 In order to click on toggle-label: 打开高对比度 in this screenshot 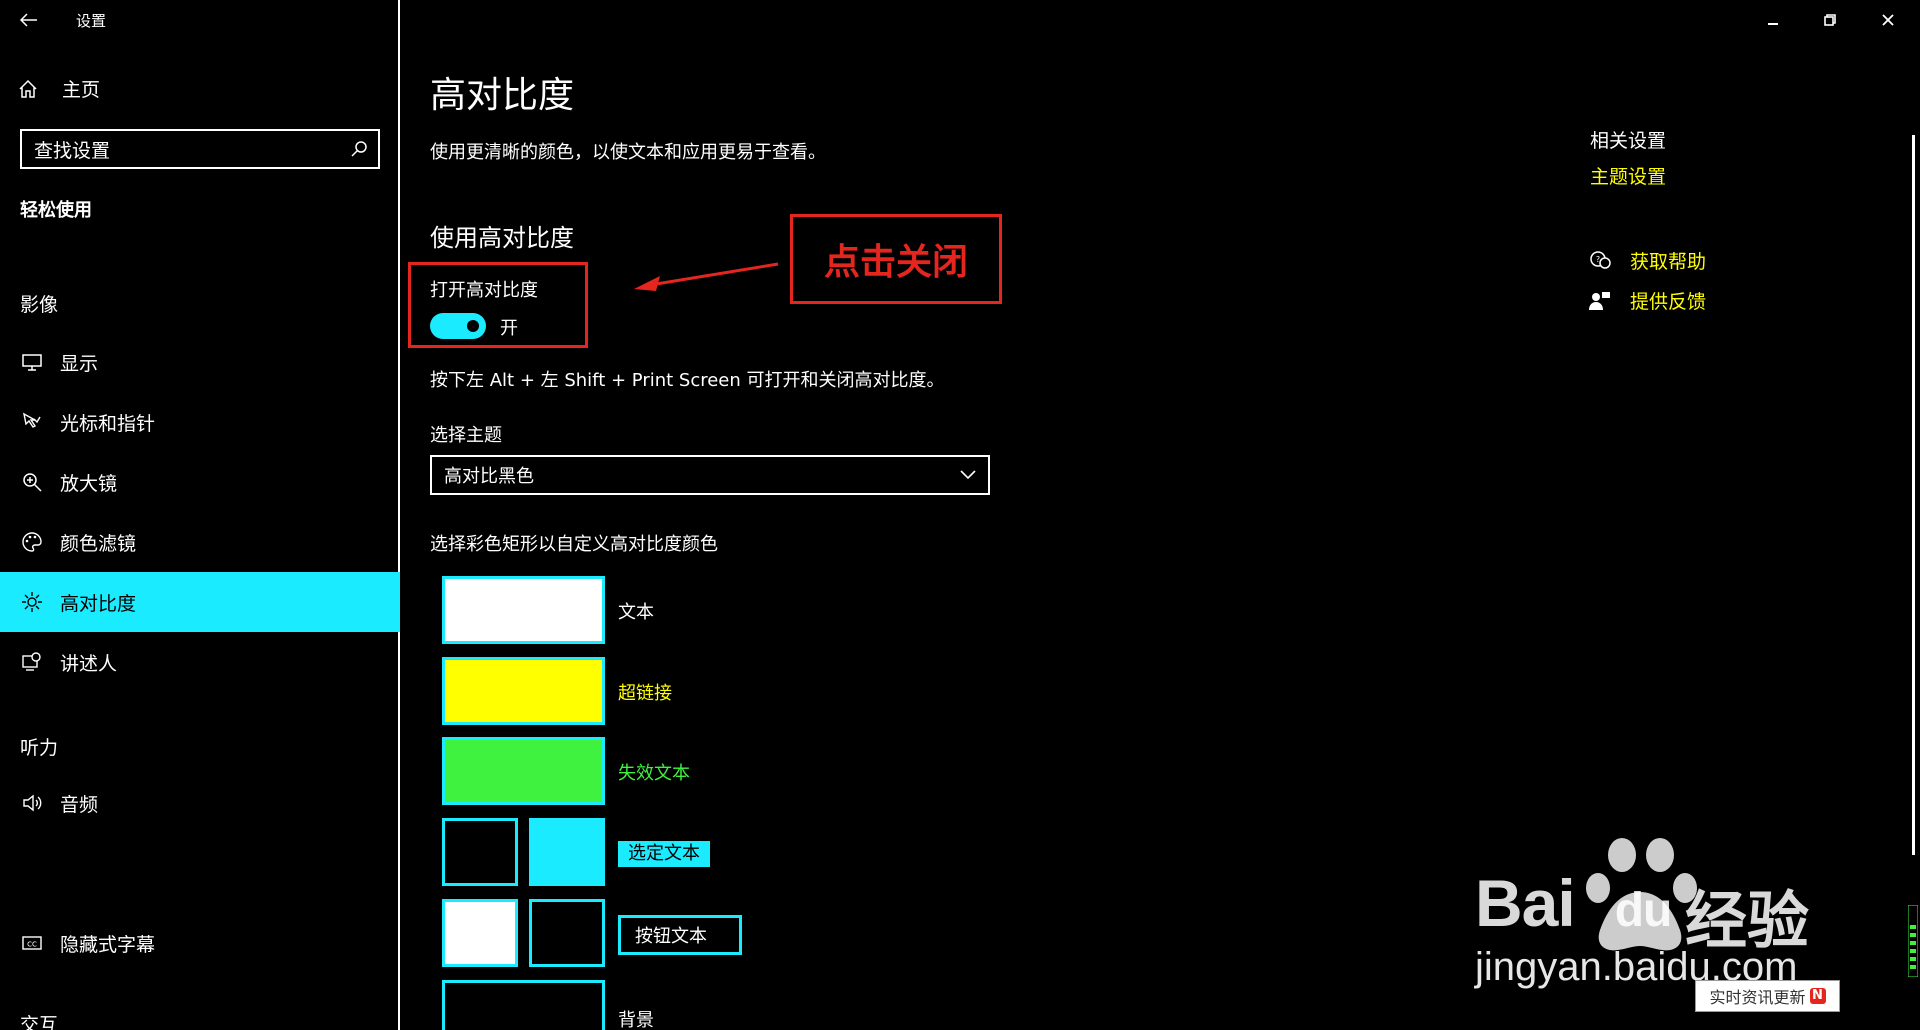, I will do `click(484, 290)`.